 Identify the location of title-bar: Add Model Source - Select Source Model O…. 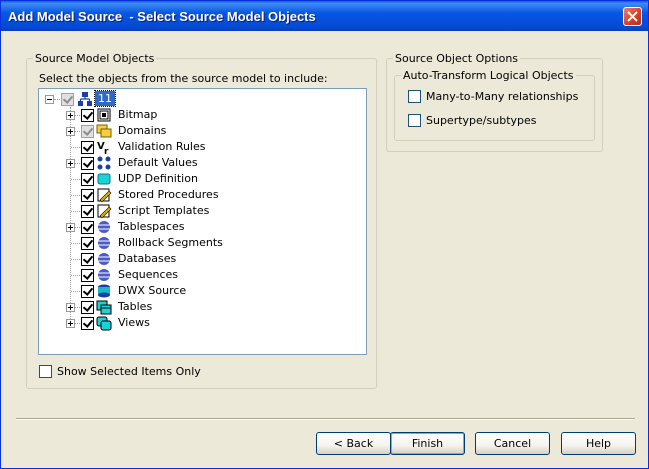
(324, 16).